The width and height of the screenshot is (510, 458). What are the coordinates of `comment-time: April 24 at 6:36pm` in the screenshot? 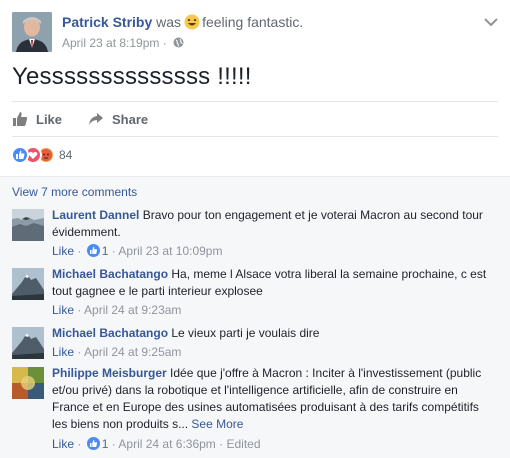 It's located at (166, 444).